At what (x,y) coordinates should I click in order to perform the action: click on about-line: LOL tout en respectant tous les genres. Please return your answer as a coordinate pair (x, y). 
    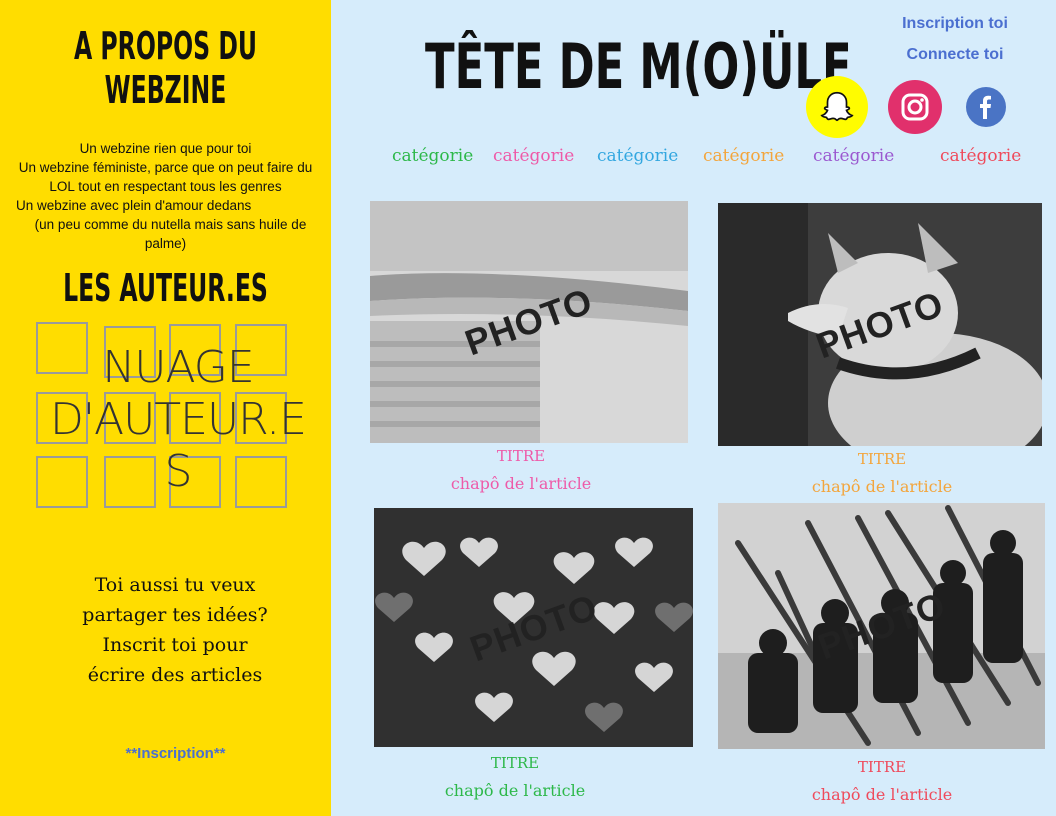
    Looking at the image, I should click on (165, 186).